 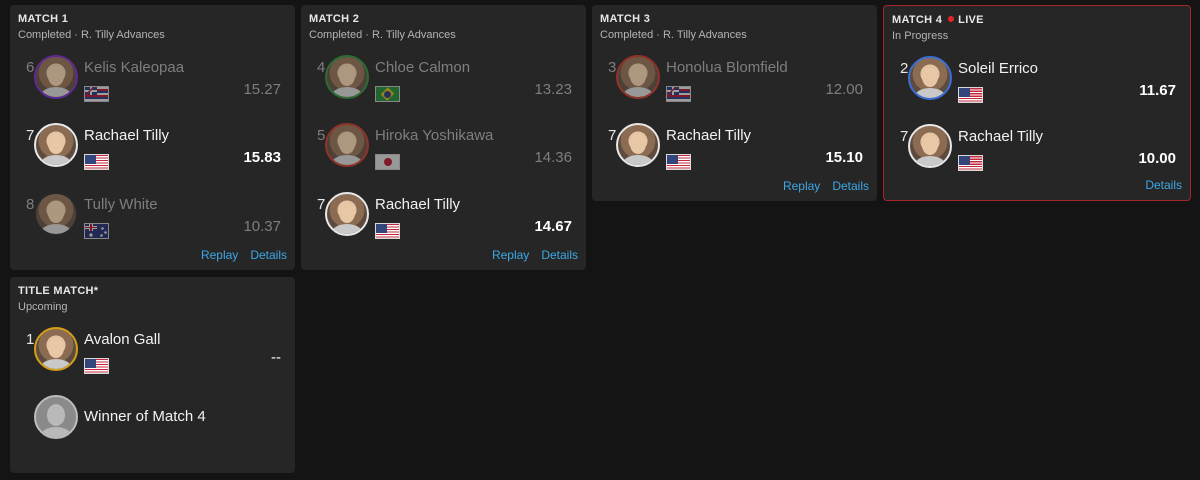 I want to click on seed-number: 2, so click(x=904, y=68).